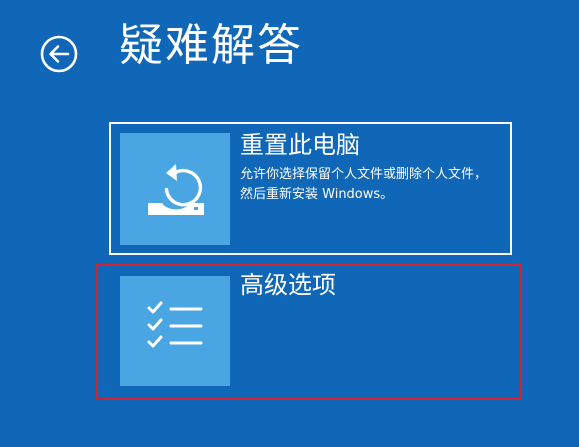 This screenshot has width=579, height=447. I want to click on back-arrow-icon, so click(59, 54).